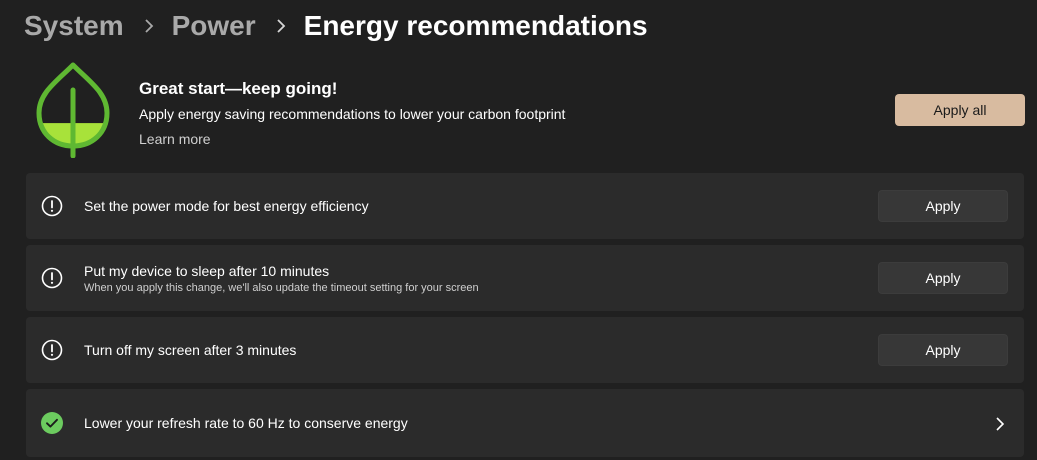 The image size is (1037, 460). I want to click on breadcrumb-system: System, so click(74, 26).